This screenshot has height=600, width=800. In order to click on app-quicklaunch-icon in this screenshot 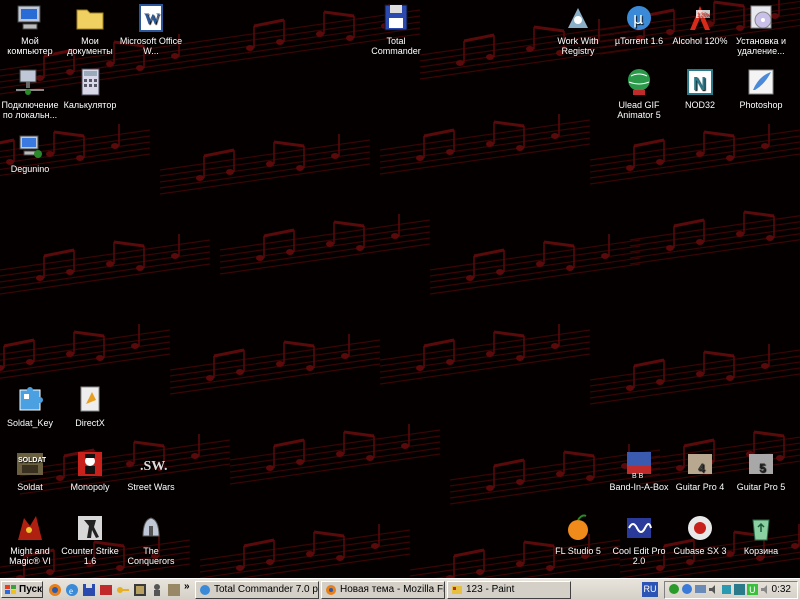, I will do `click(106, 590)`.